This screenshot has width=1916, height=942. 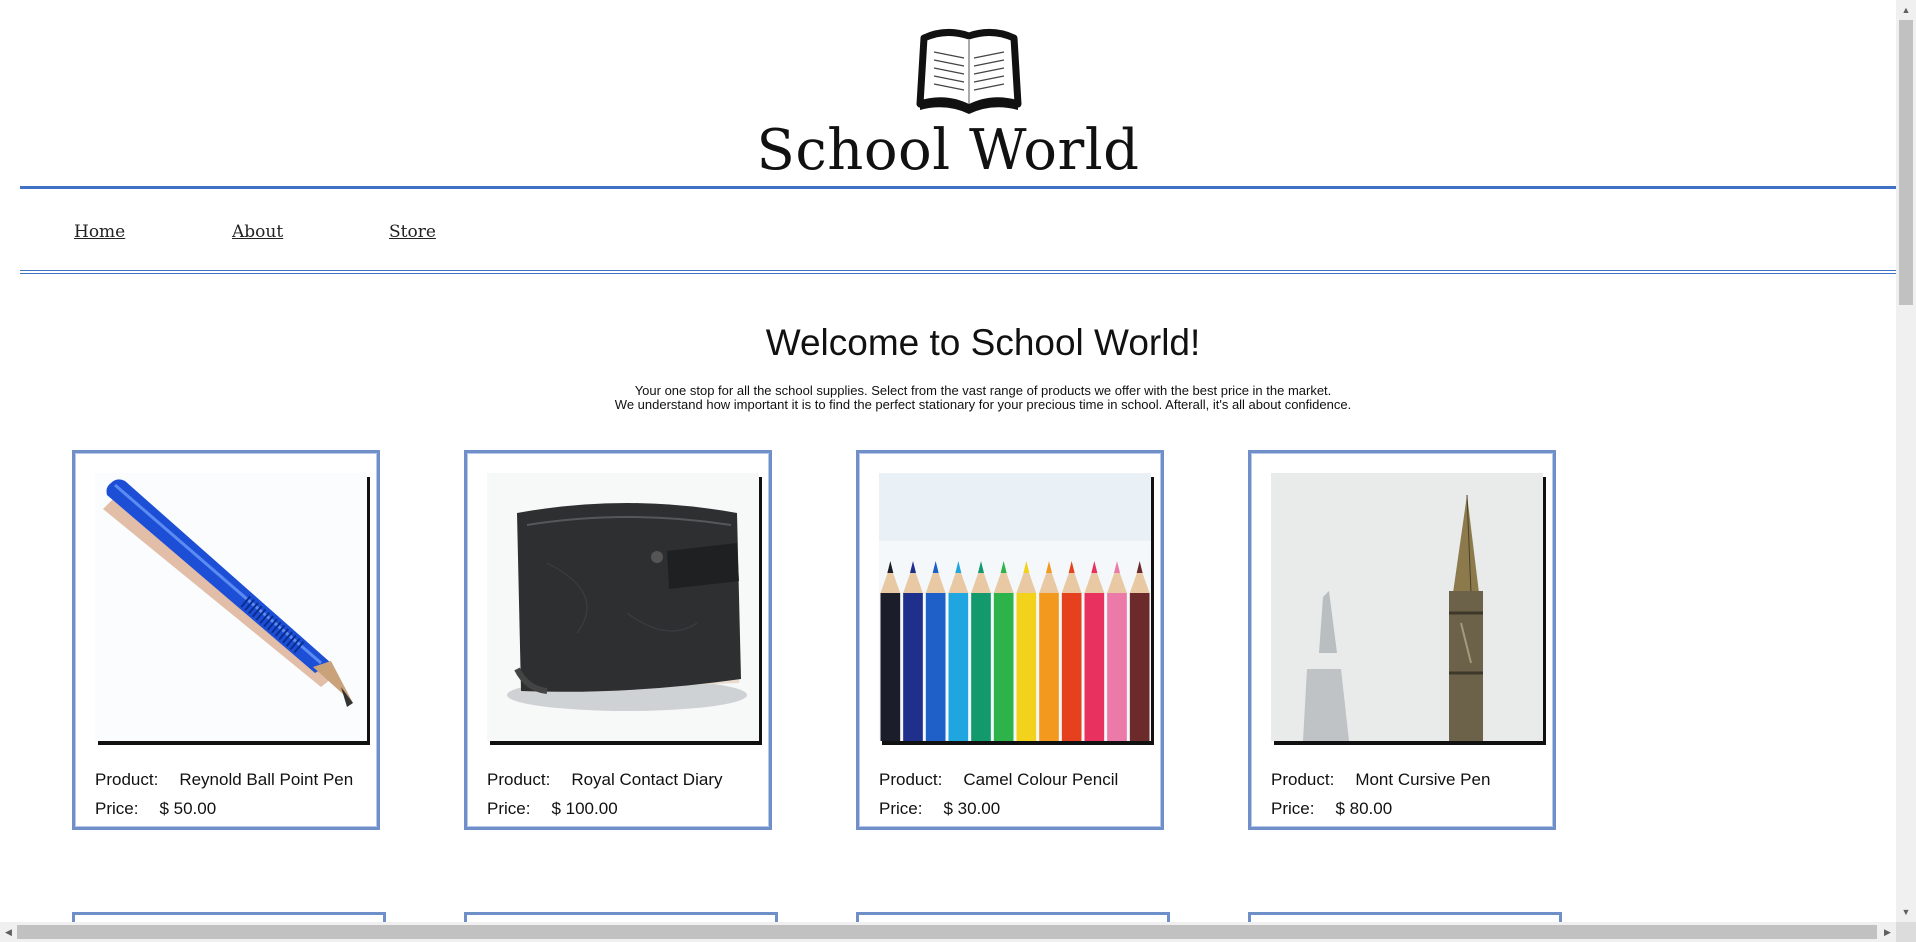 What do you see at coordinates (257, 232) in the screenshot?
I see `nav-about-link: About` at bounding box center [257, 232].